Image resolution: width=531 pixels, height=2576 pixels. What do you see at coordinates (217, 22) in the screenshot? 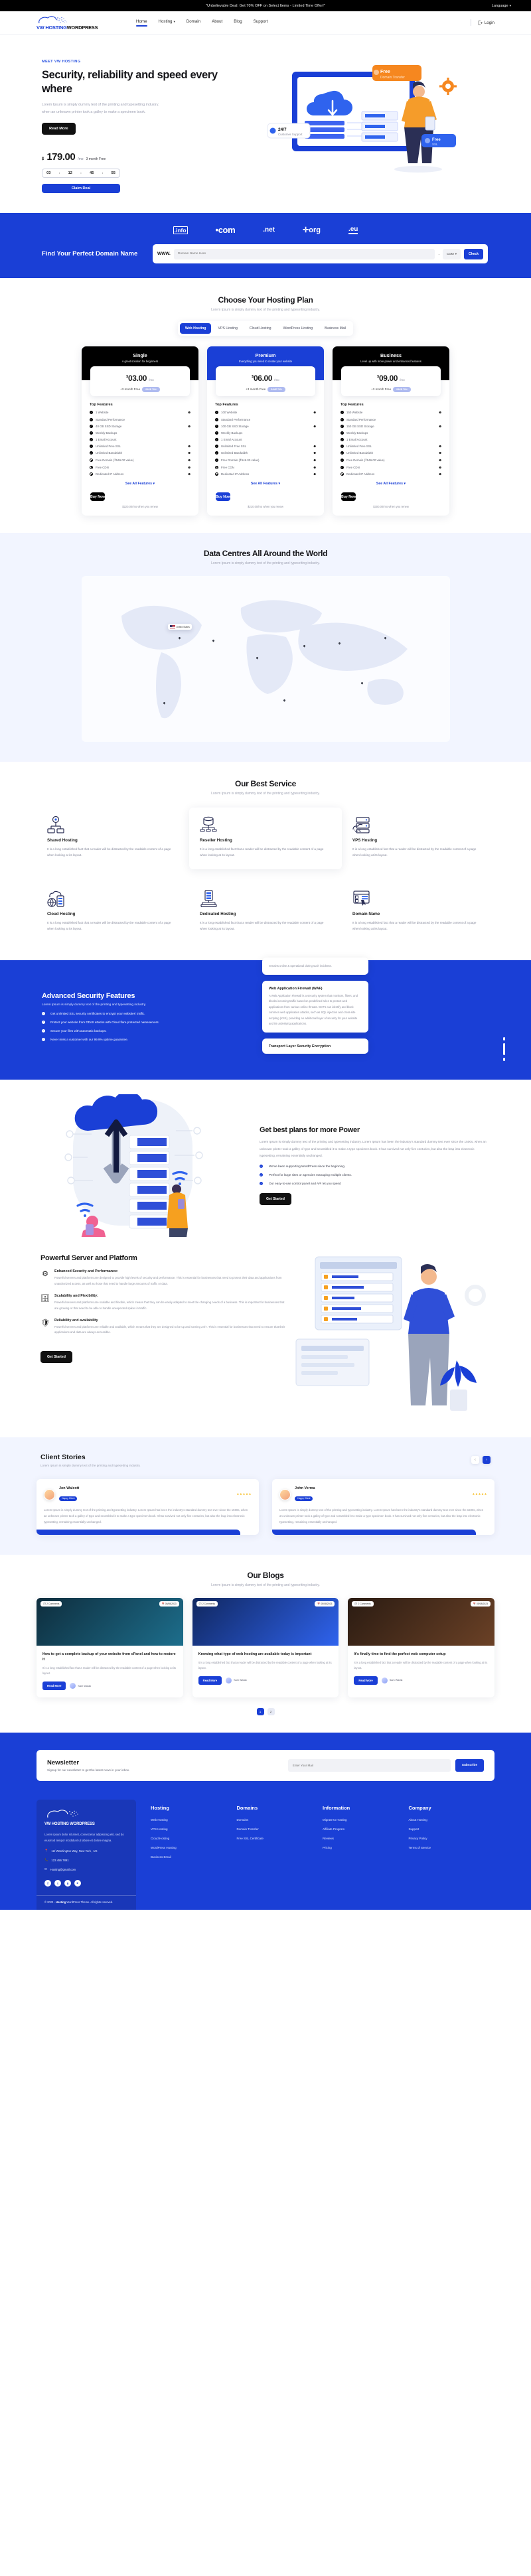
I see `nav-item-about: About` at bounding box center [217, 22].